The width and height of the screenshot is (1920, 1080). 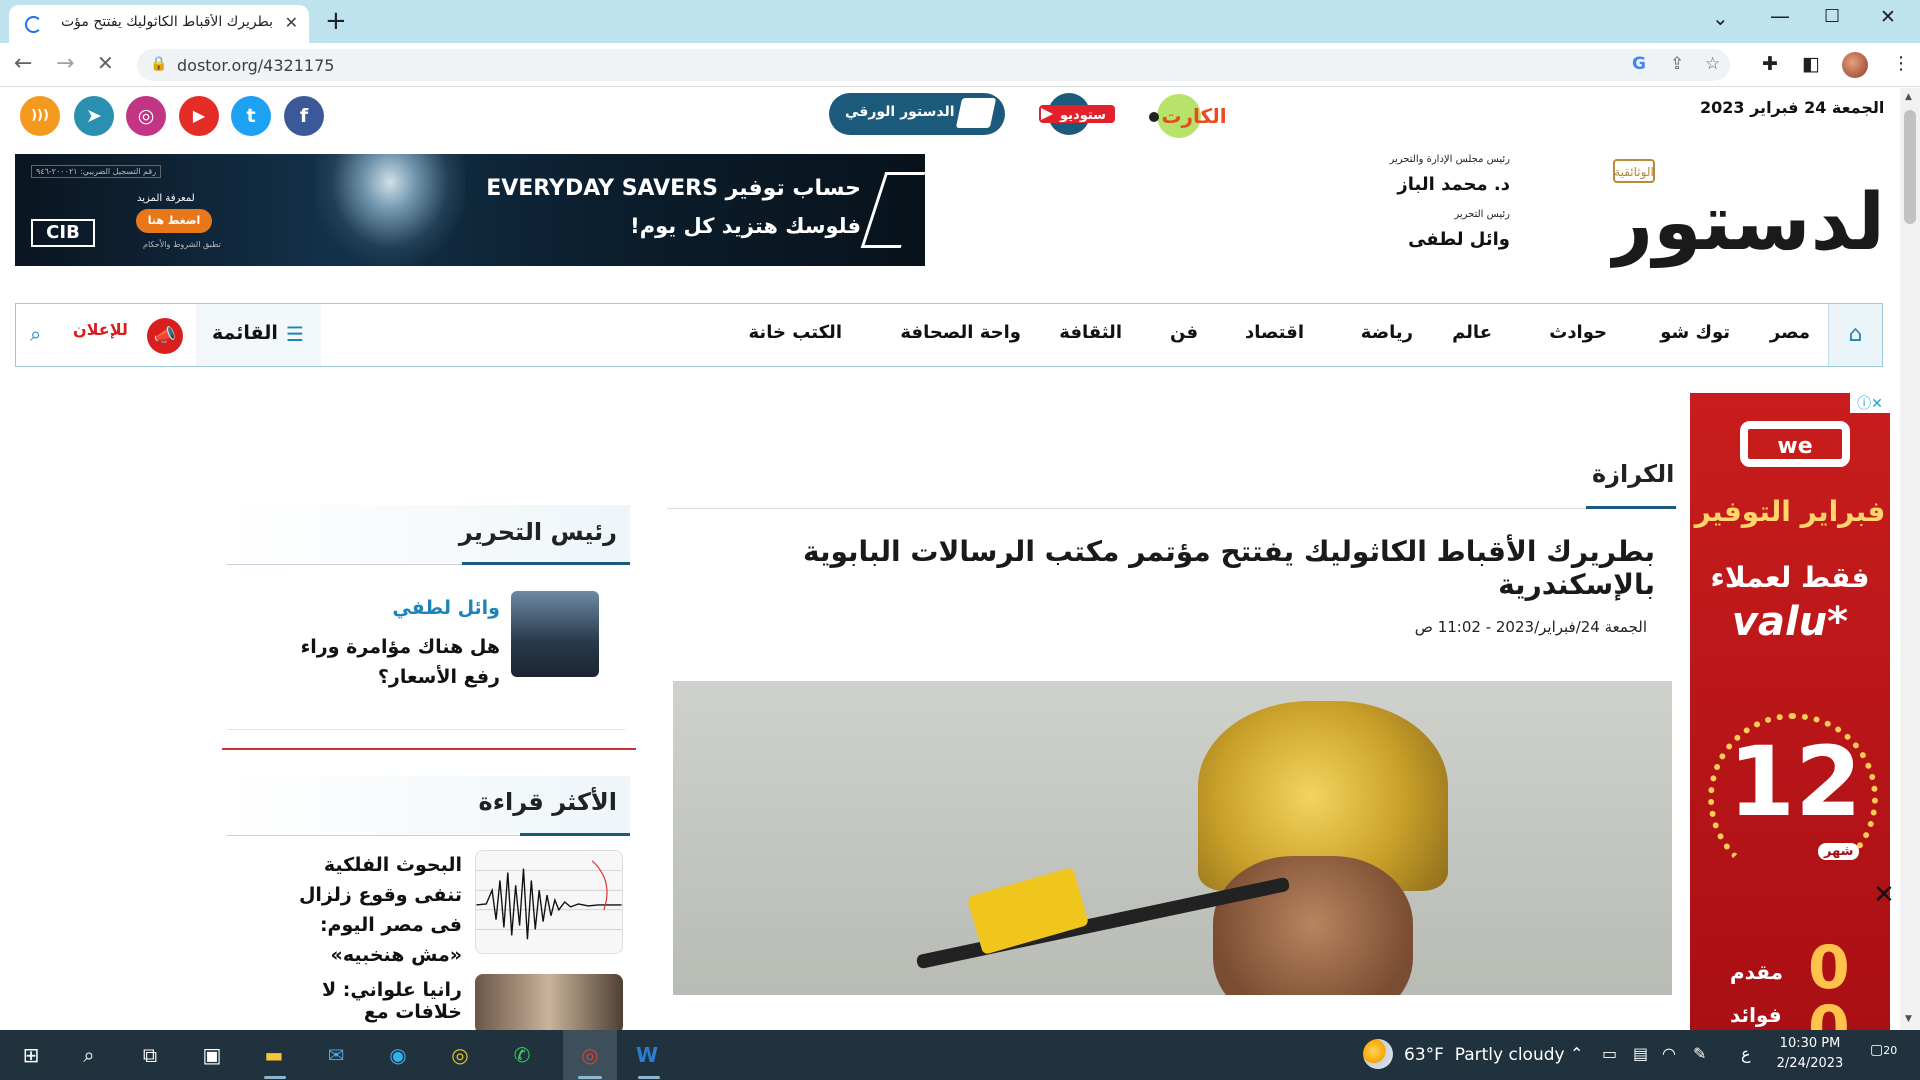 What do you see at coordinates (105, 63) in the screenshot?
I see `stop-loading-icon: ✕` at bounding box center [105, 63].